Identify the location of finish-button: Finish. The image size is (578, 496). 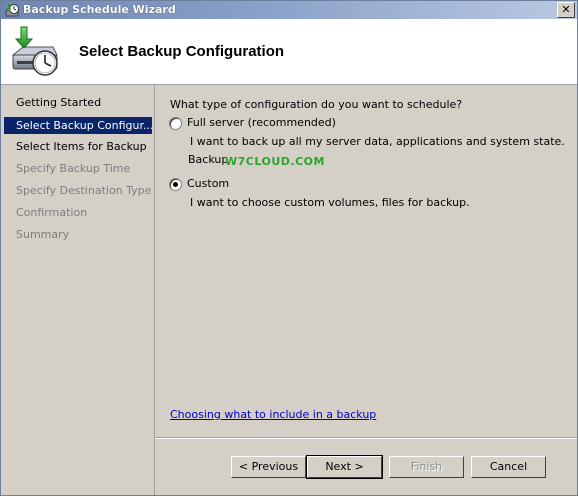
(426, 467).